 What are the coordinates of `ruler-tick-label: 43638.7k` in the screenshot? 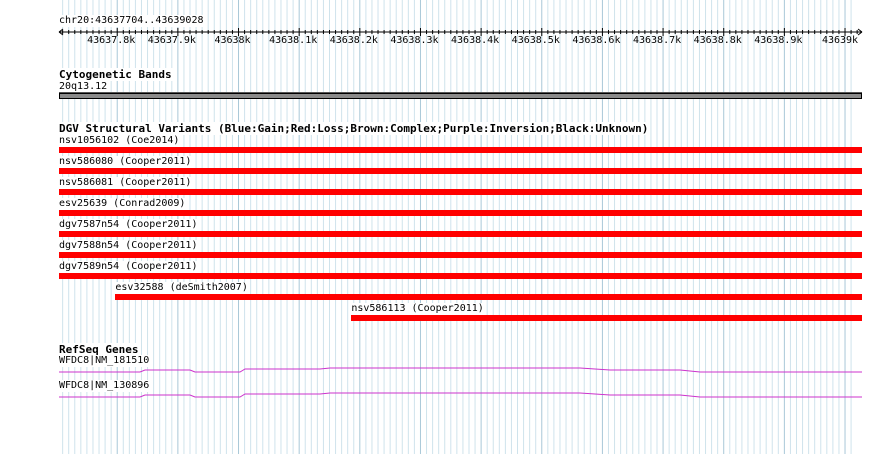 It's located at (657, 40).